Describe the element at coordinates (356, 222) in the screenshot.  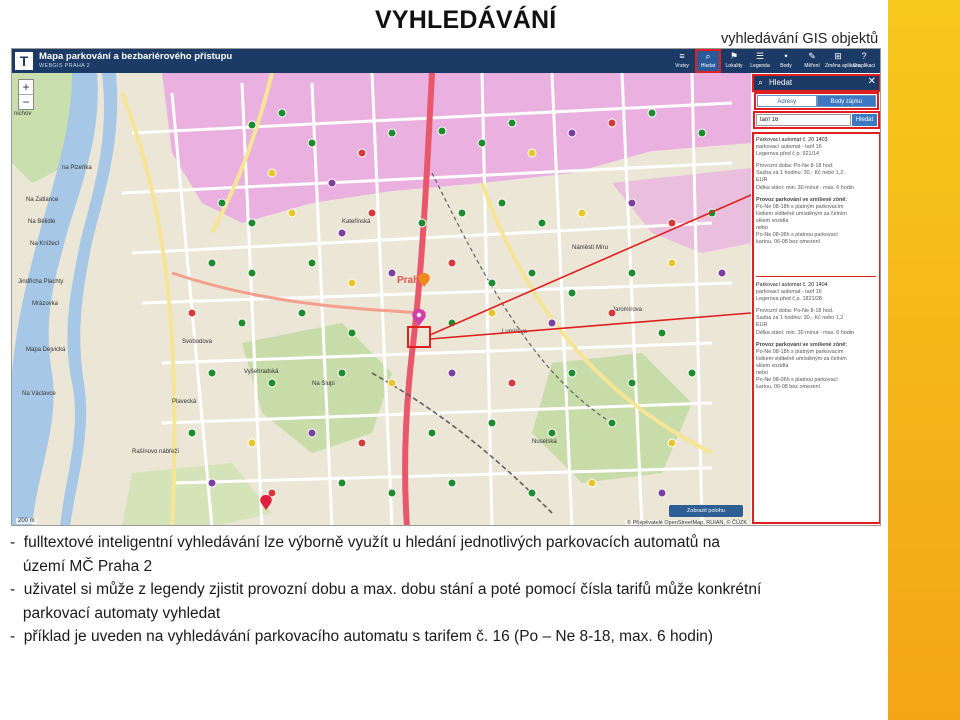
I see `street-label: Kateřinská` at that location.